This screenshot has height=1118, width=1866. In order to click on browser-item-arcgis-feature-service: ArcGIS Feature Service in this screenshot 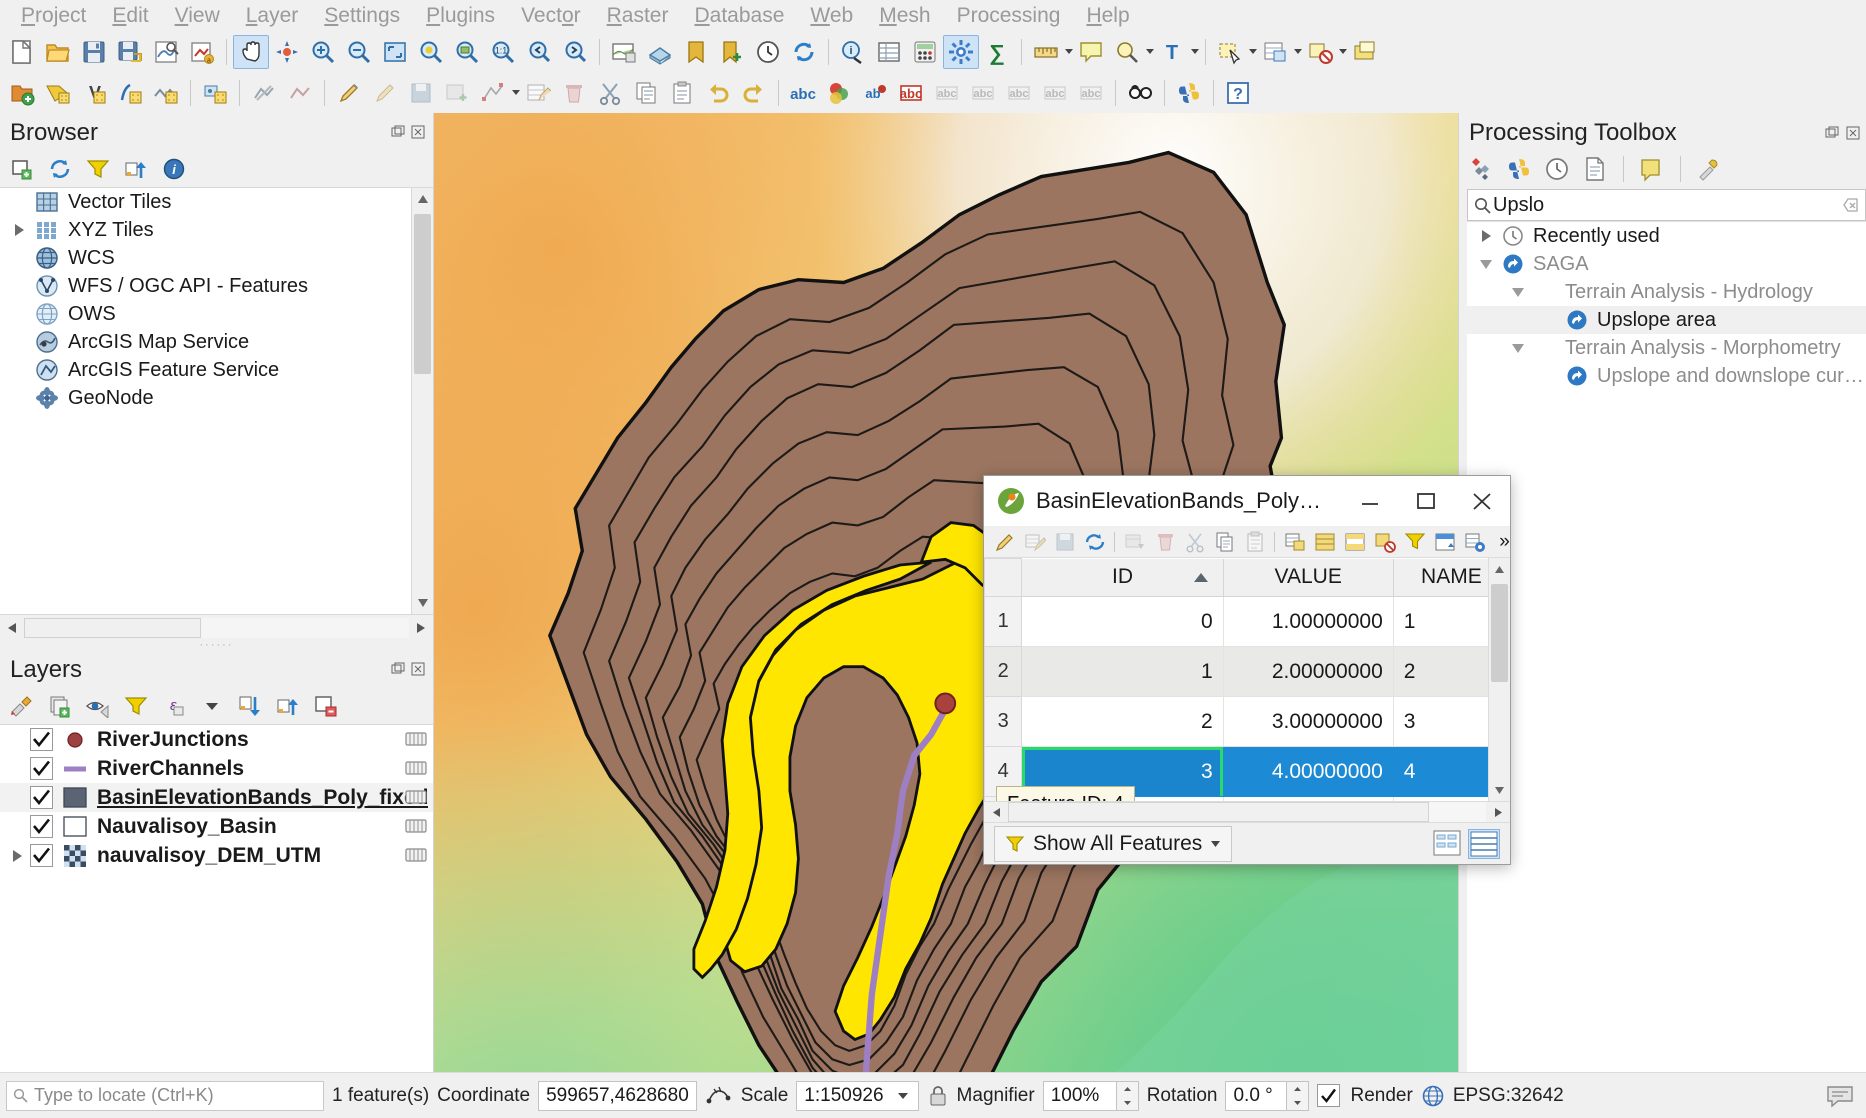, I will do `click(216, 370)`.